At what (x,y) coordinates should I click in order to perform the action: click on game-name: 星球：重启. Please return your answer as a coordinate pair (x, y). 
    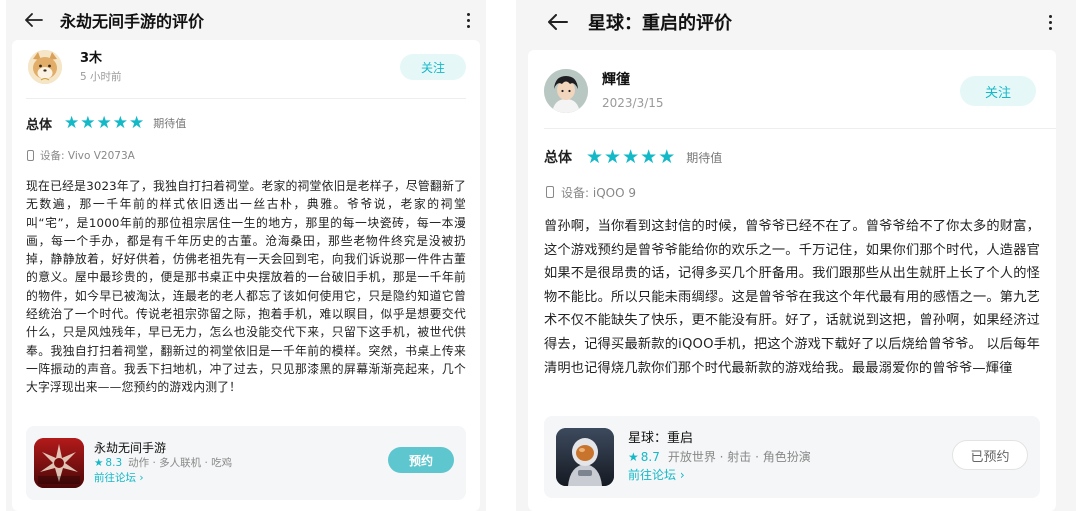
    Looking at the image, I should click on (719, 439).